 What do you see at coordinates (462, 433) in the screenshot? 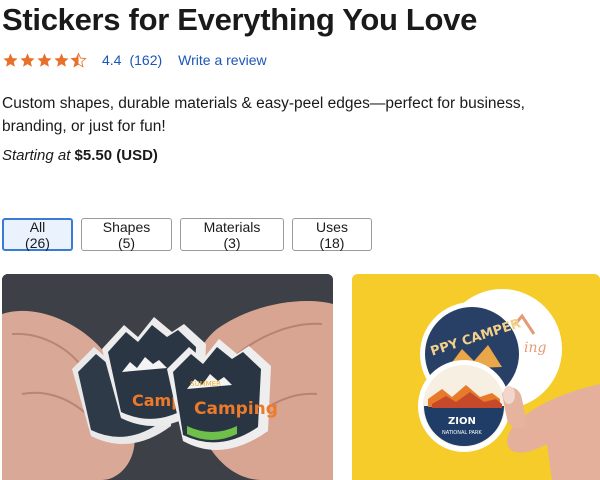
I see `zion-subtext: NATIONAL PARK` at bounding box center [462, 433].